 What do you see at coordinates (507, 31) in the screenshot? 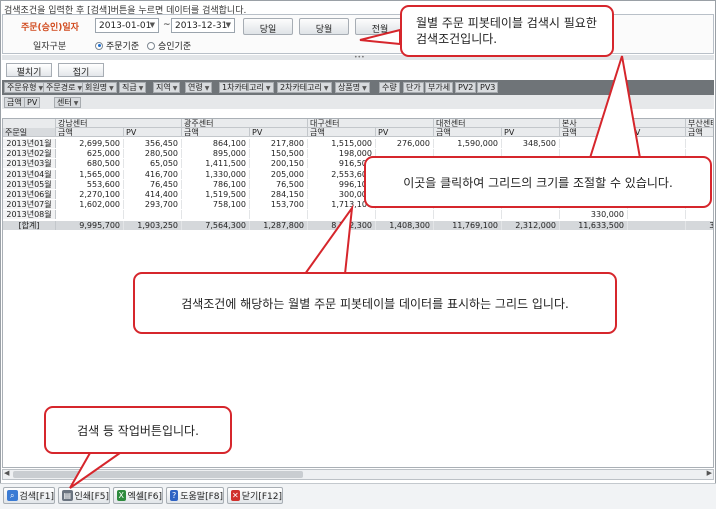
I see `callout-search-conditions: 월별 주문 피봇테이블 검색시 필요한 검색조건입니다.` at bounding box center [507, 31].